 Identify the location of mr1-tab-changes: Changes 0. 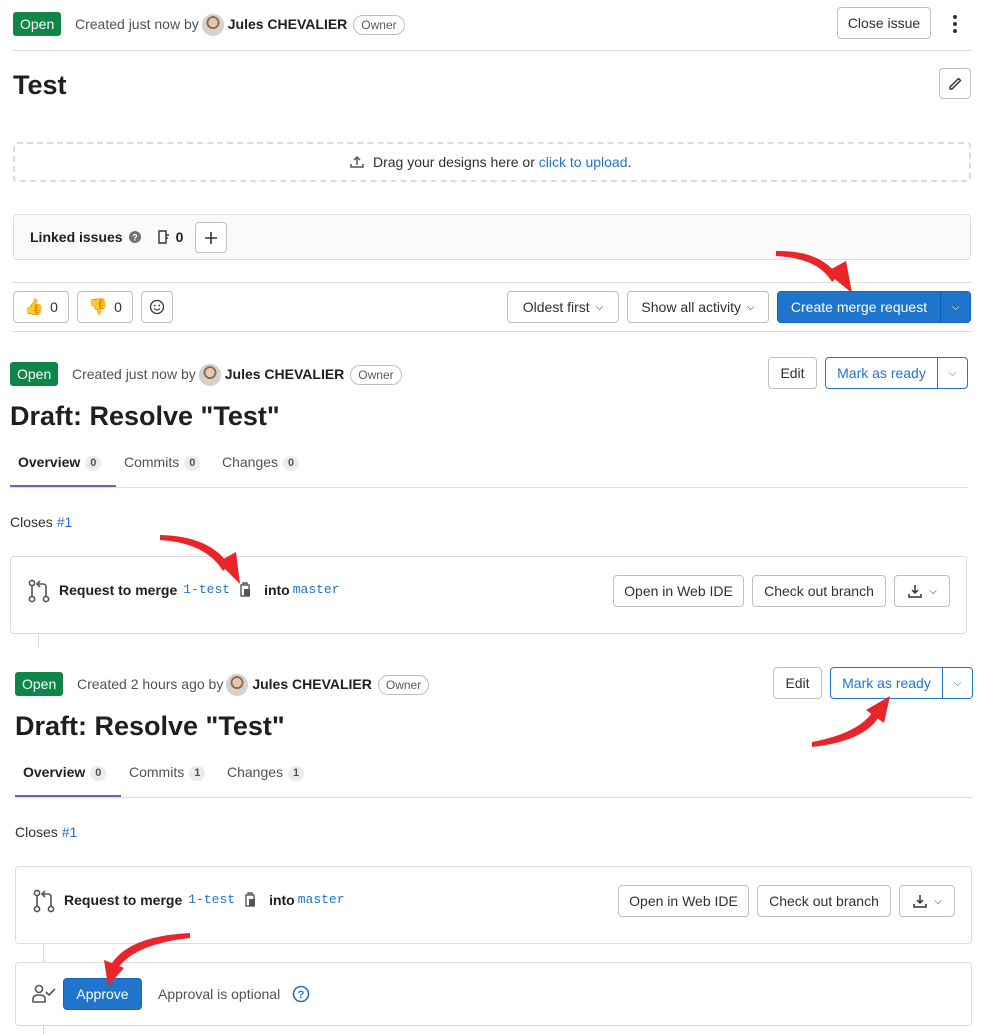
(261, 462).